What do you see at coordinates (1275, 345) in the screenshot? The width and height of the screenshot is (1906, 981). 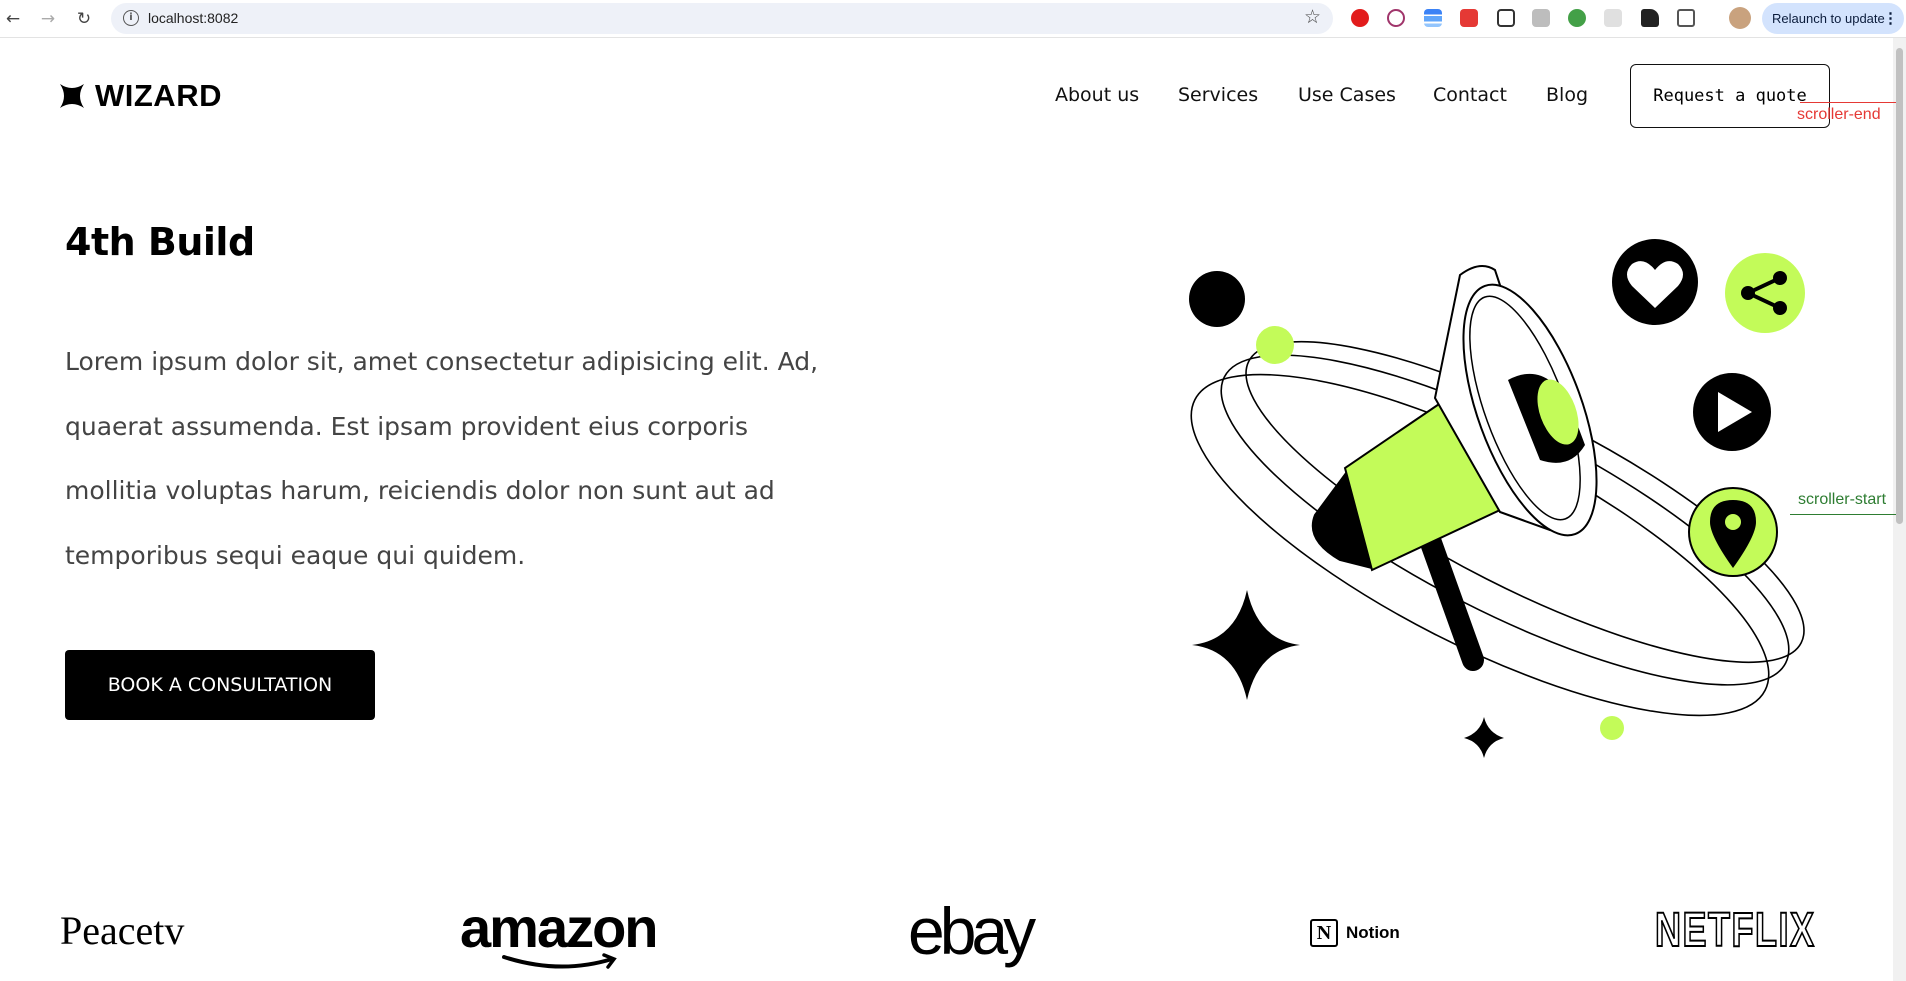 I see `green-dot` at bounding box center [1275, 345].